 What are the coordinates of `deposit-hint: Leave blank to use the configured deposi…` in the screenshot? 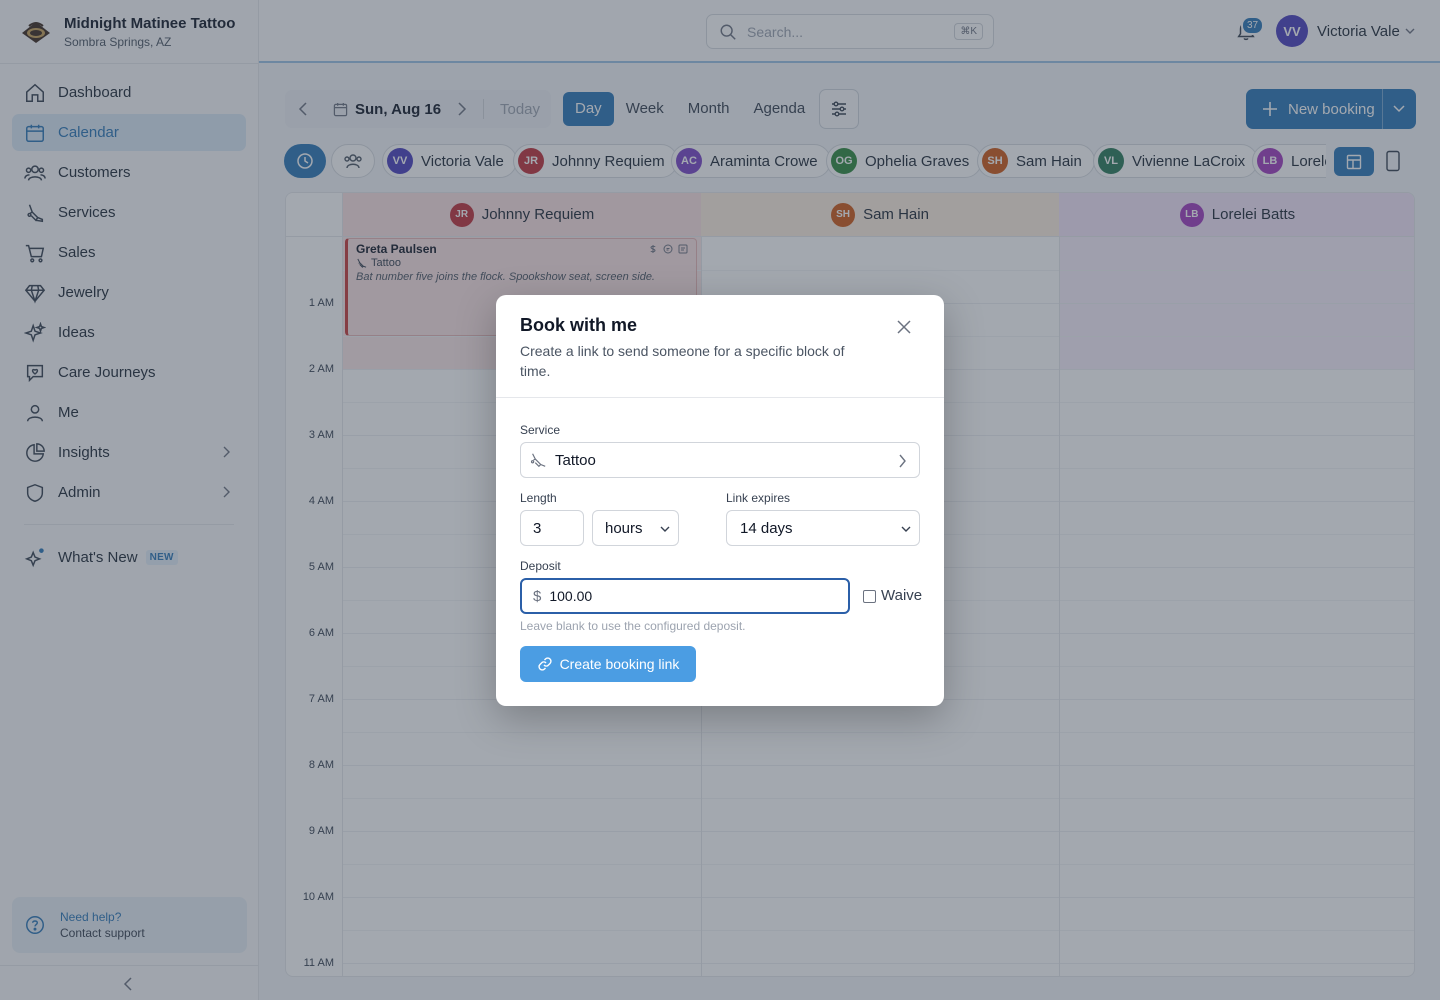 It's located at (633, 626).